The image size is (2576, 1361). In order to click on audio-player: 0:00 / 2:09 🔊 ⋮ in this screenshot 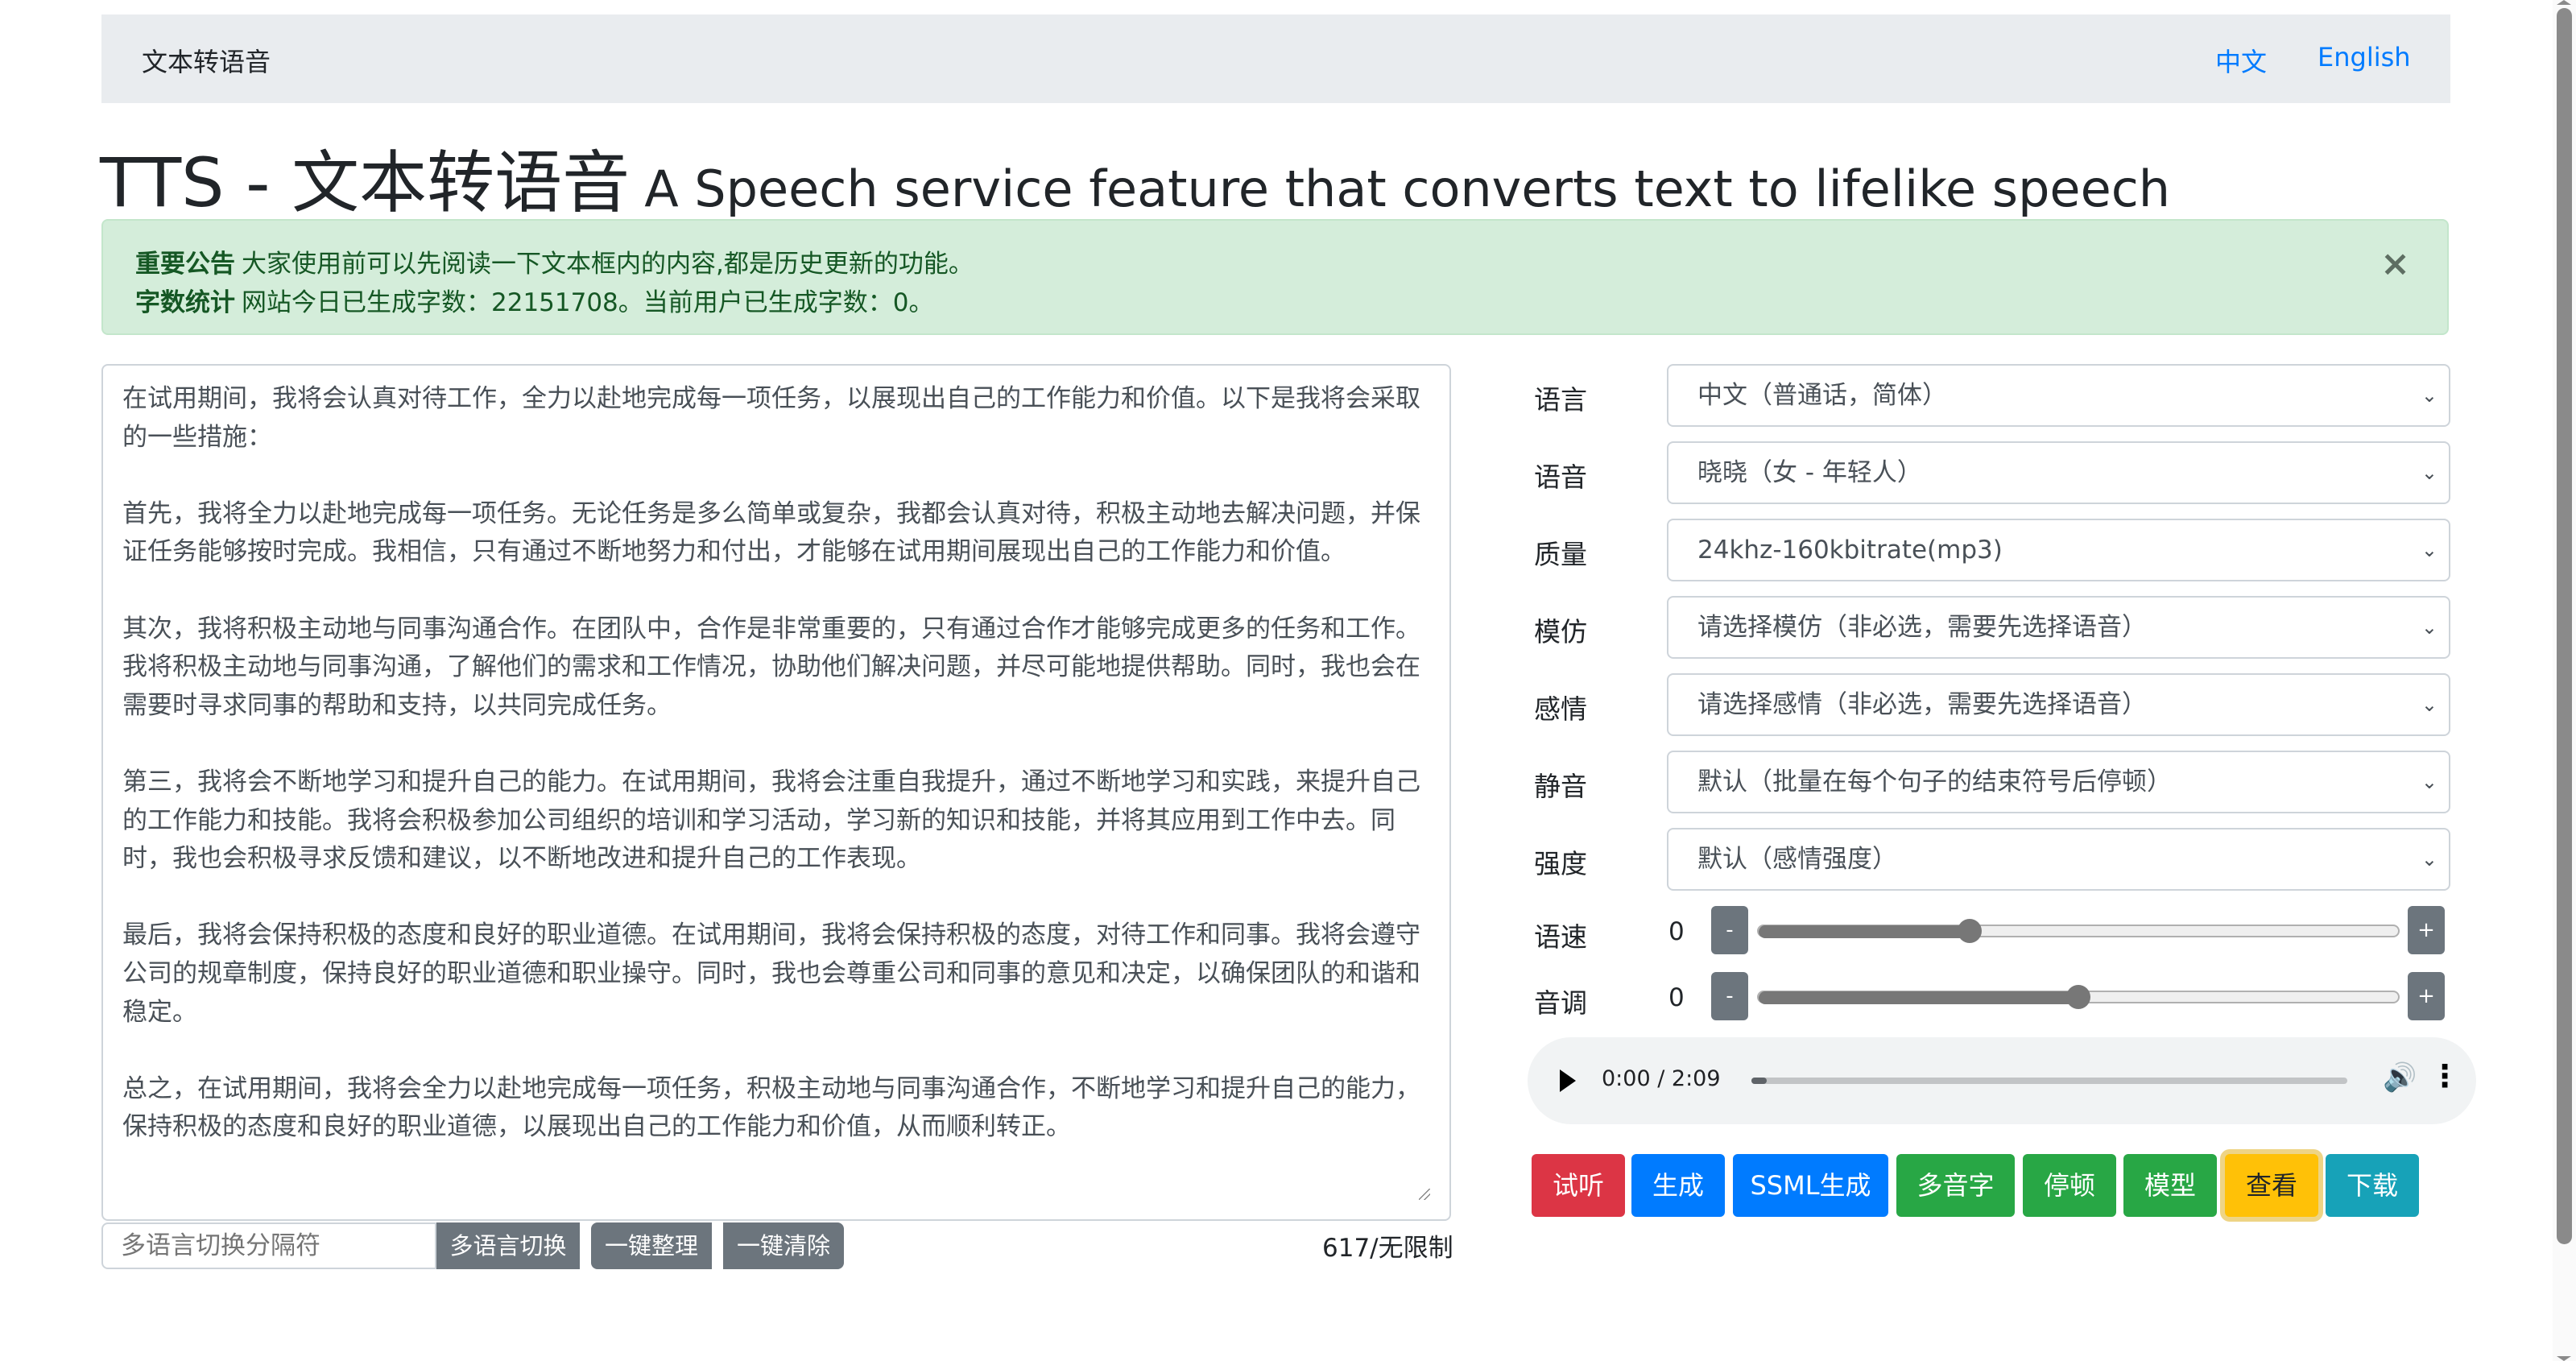, I will do `click(2002, 1080)`.